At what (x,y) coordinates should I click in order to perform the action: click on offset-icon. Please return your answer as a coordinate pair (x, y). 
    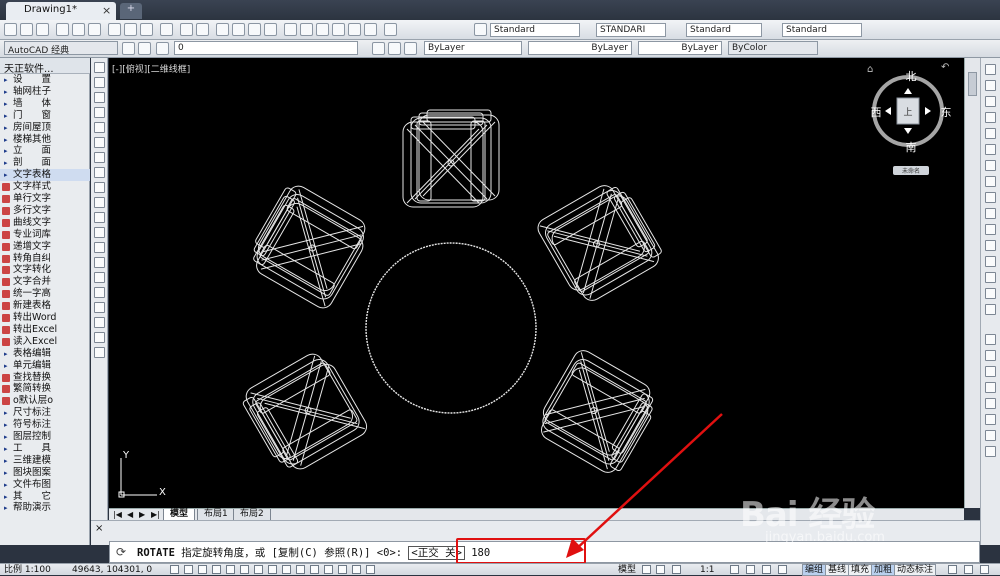
    Looking at the image, I should click on (990, 117).